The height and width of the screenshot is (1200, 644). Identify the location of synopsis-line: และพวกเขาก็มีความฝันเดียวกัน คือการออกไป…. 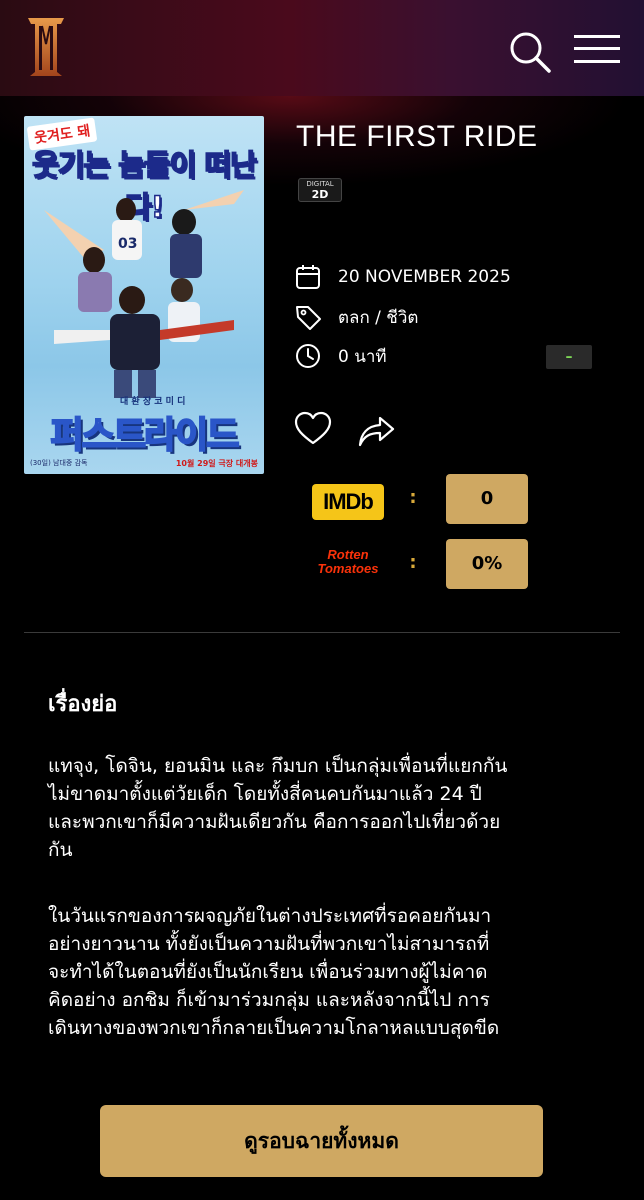
(274, 822).